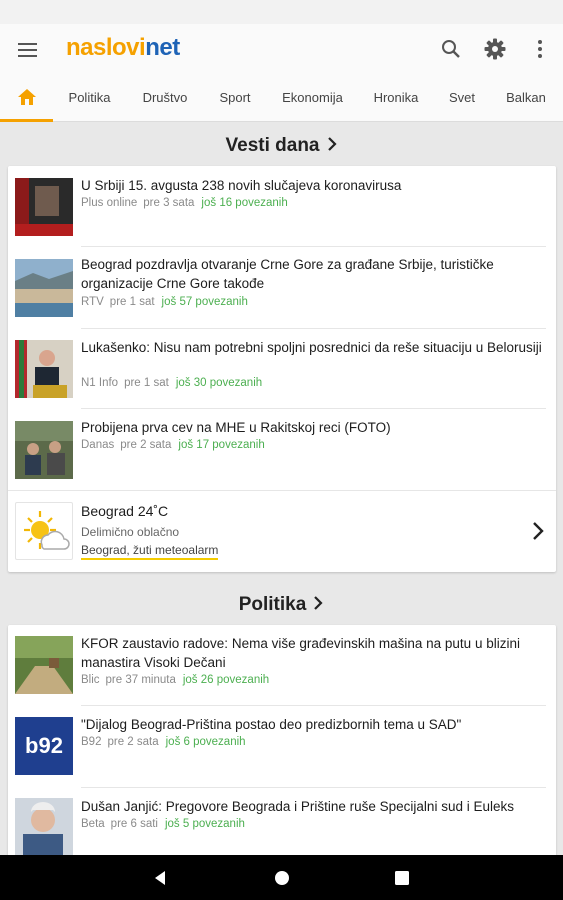 The width and height of the screenshot is (563, 900). What do you see at coordinates (162, 47) in the screenshot?
I see `logo-text-suffix: net` at bounding box center [162, 47].